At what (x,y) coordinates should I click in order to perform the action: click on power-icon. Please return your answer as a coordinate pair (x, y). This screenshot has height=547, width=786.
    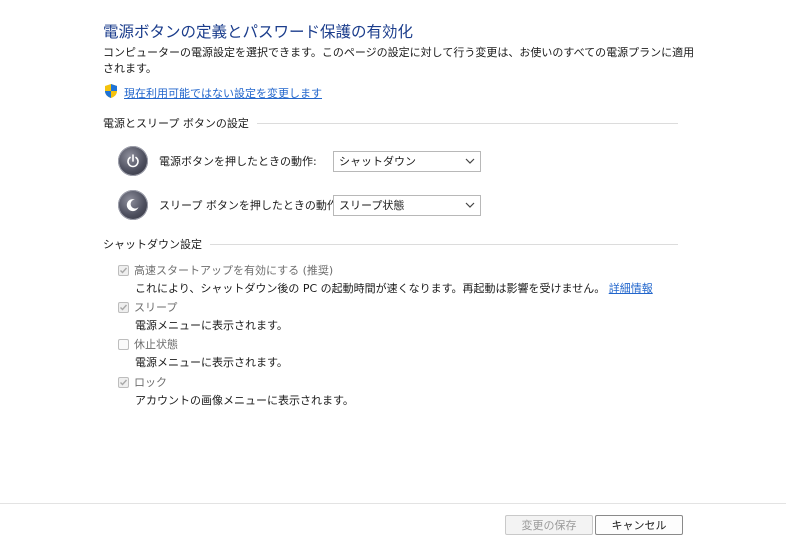
    Looking at the image, I should click on (133, 161).